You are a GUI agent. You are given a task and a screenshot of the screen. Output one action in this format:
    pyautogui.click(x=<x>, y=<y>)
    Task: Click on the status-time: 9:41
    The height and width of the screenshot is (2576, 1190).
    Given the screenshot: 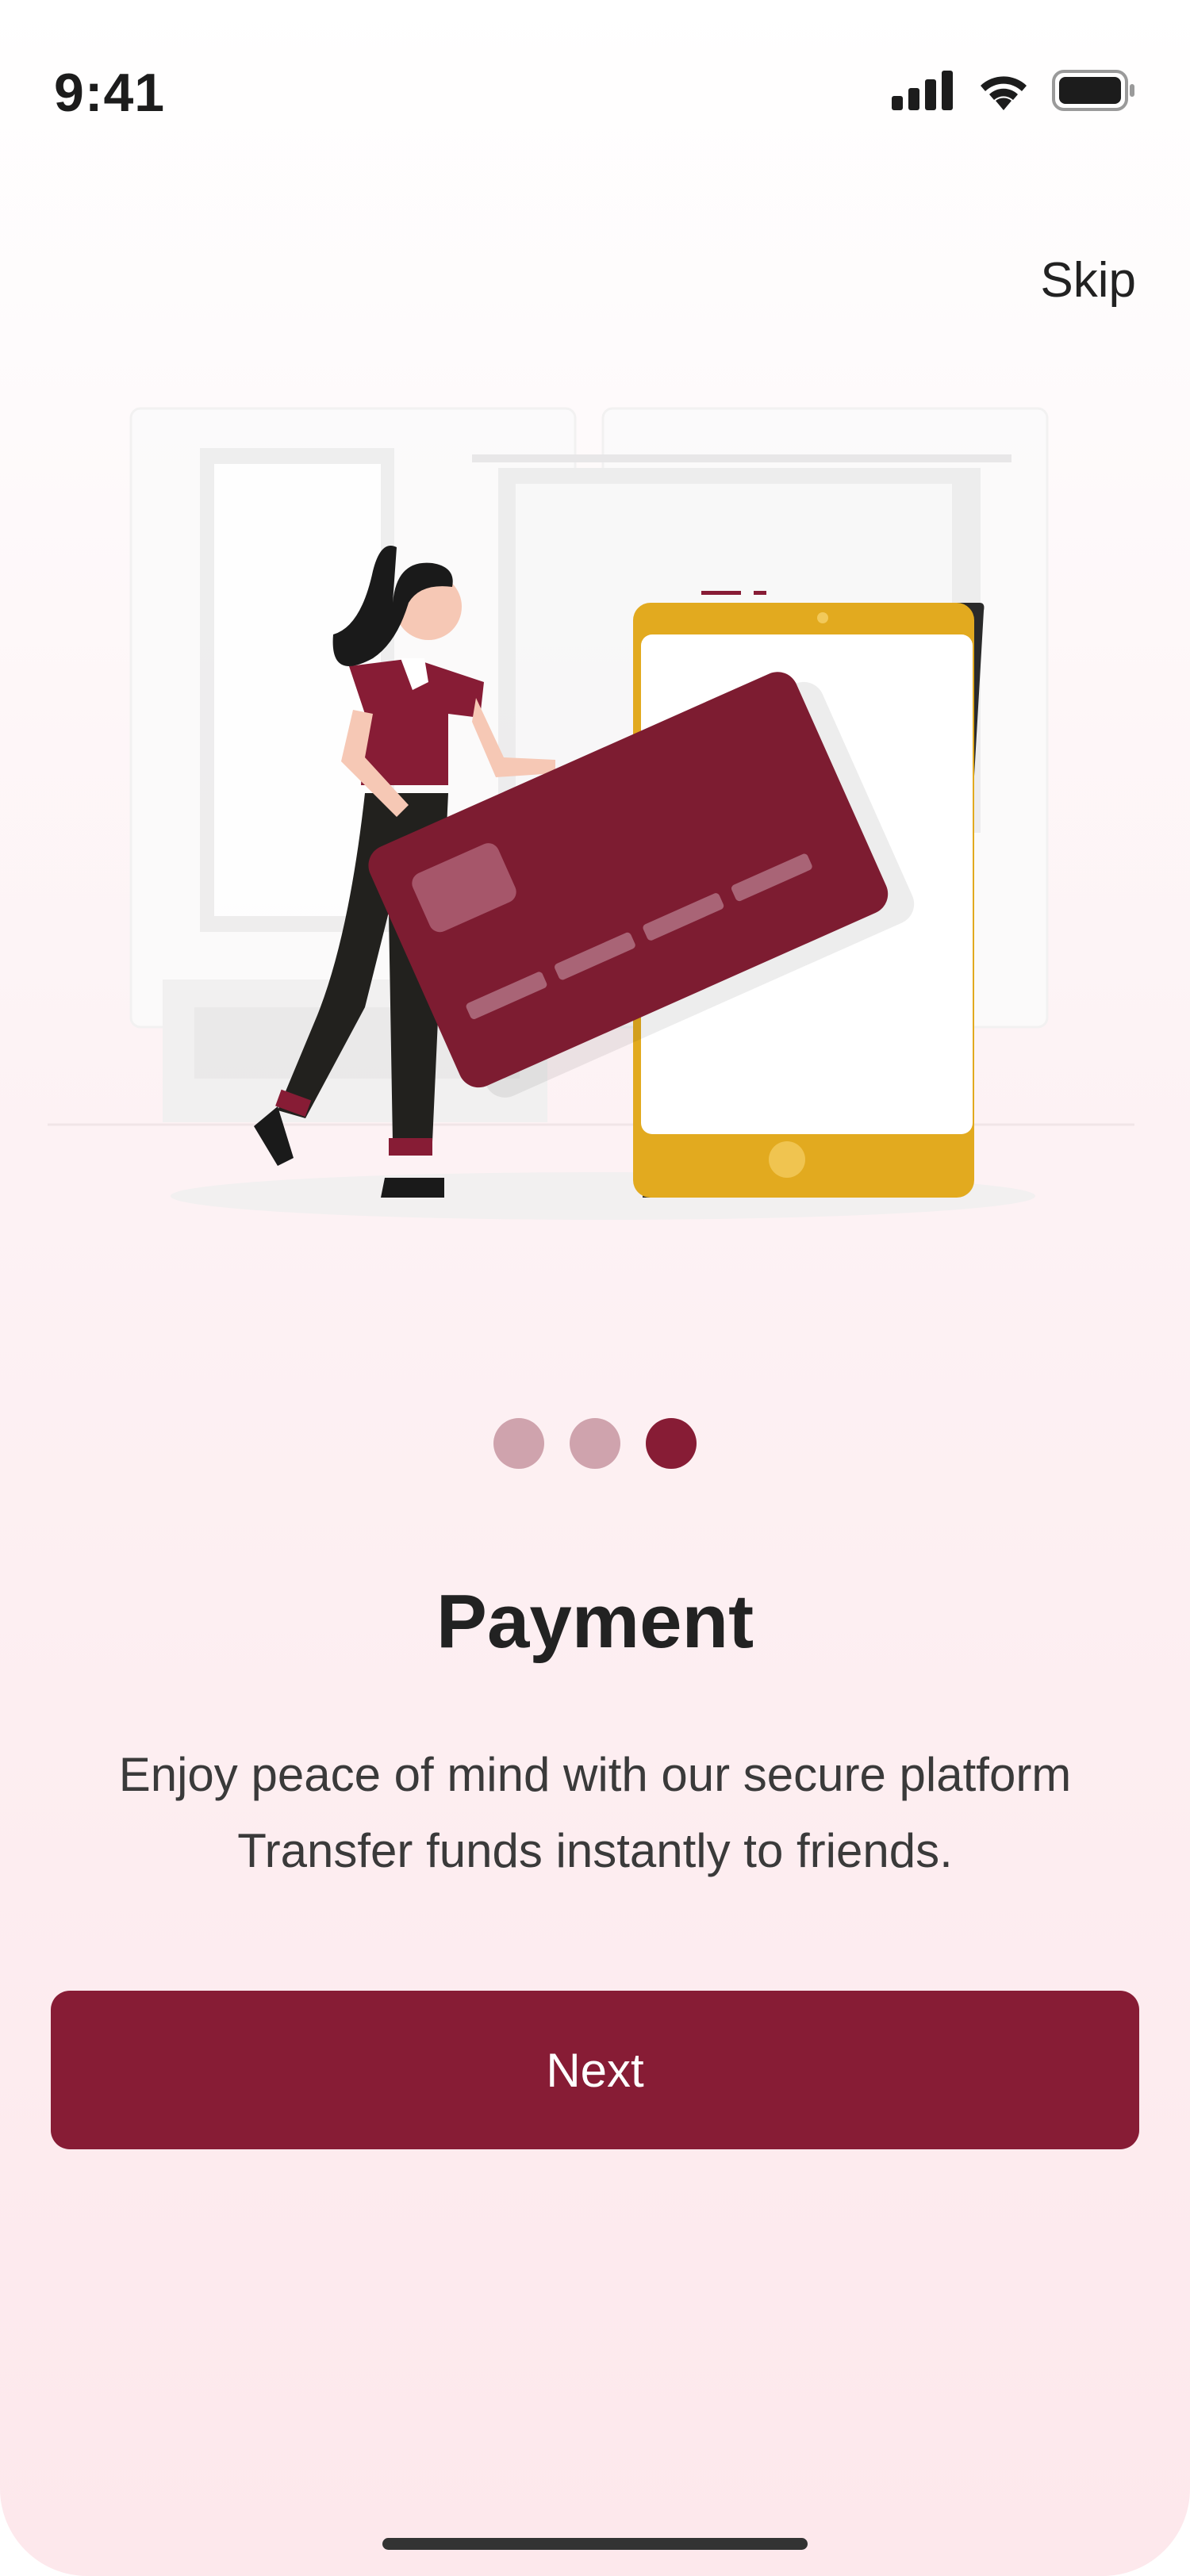 What is the action you would take?
    pyautogui.click(x=110, y=93)
    